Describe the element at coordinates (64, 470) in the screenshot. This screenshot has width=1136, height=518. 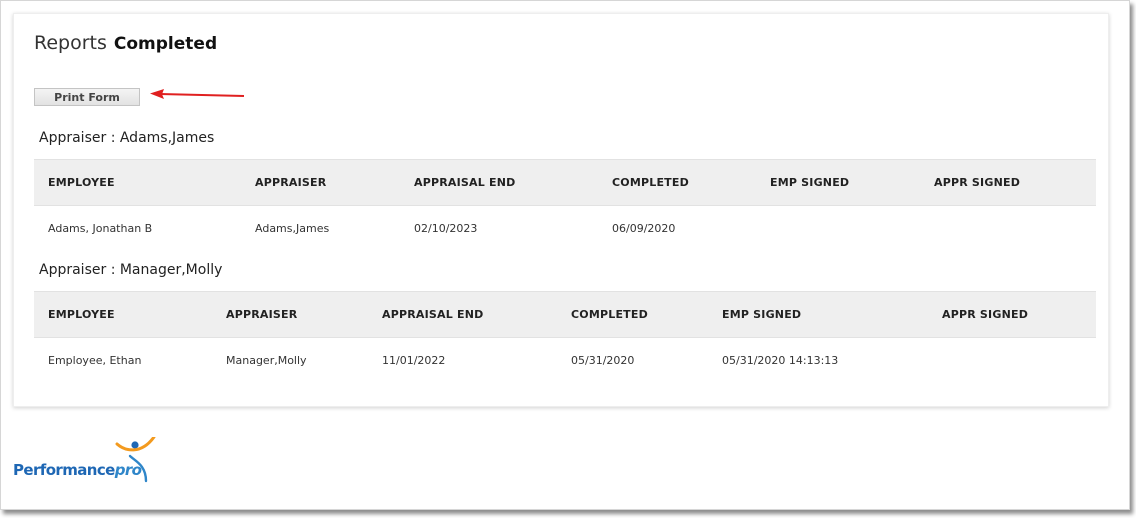
I see `logo-wordmark-main: Performance` at that location.